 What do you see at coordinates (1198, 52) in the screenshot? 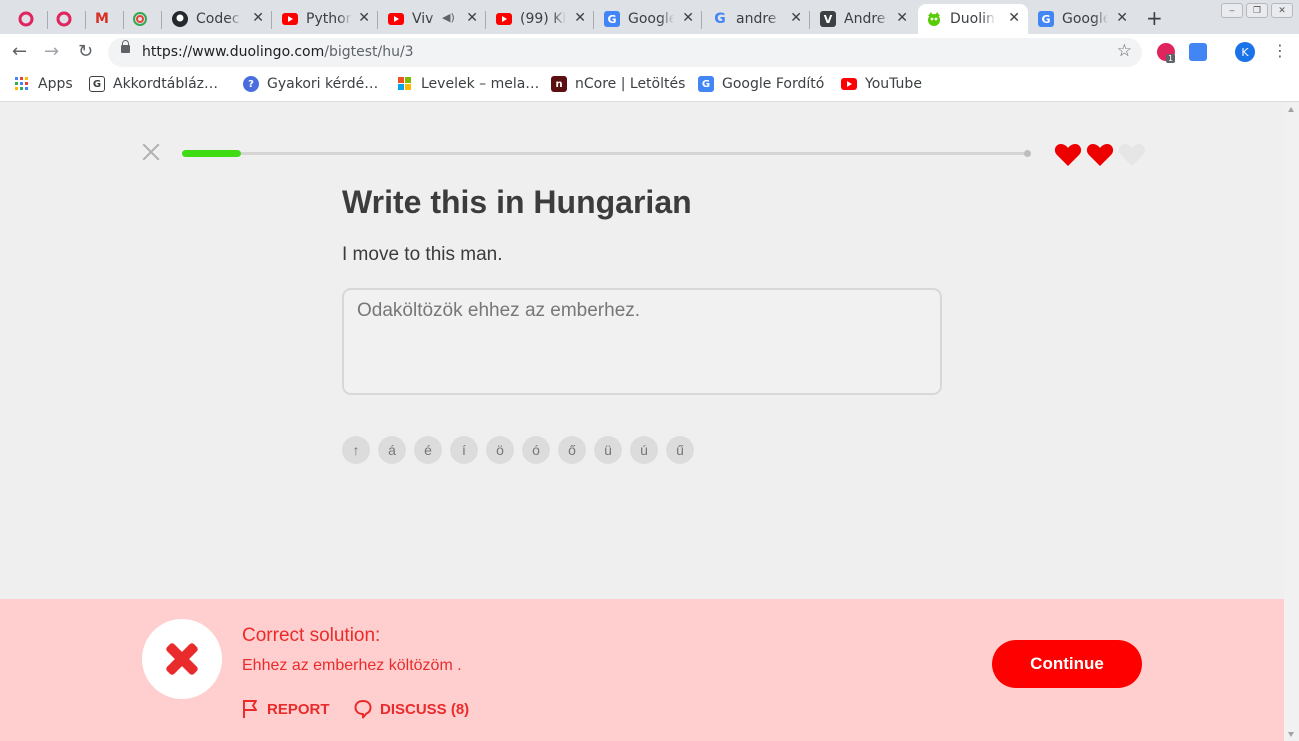
I see `translate-extension-icon` at bounding box center [1198, 52].